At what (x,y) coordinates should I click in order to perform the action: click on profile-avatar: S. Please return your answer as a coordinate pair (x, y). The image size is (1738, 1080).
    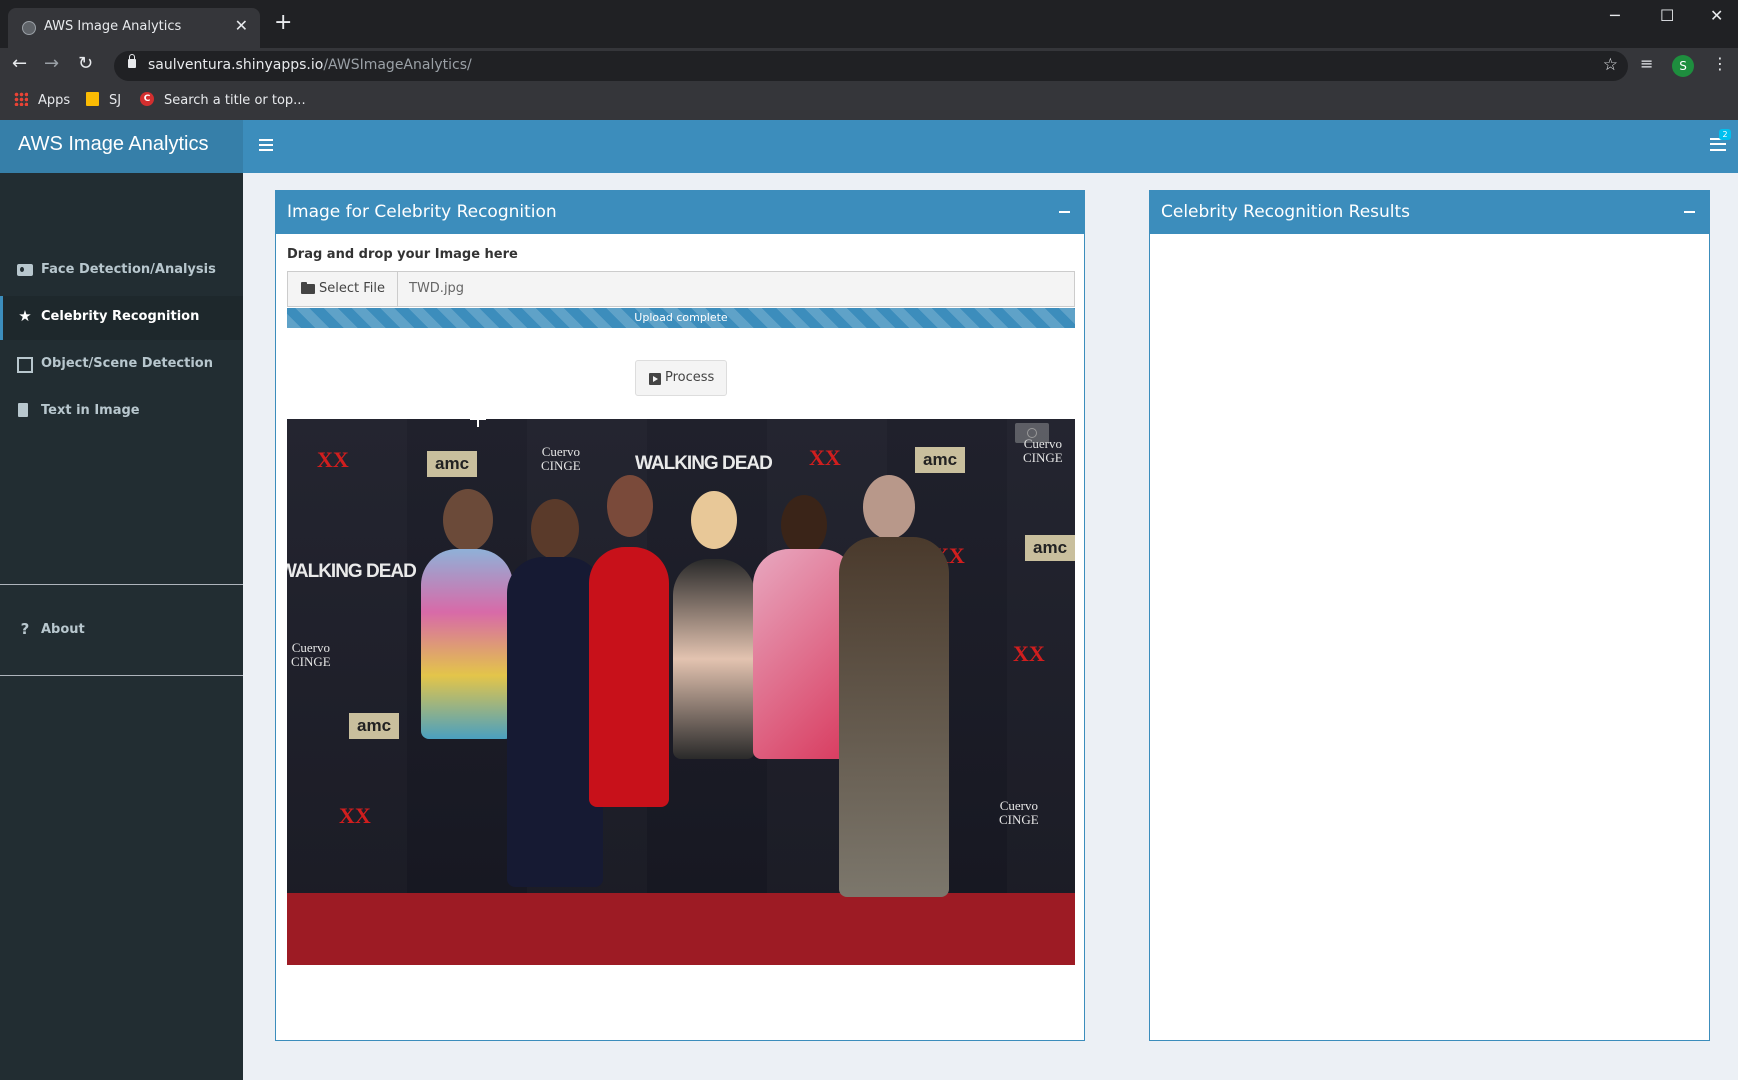
    Looking at the image, I should click on (1683, 66).